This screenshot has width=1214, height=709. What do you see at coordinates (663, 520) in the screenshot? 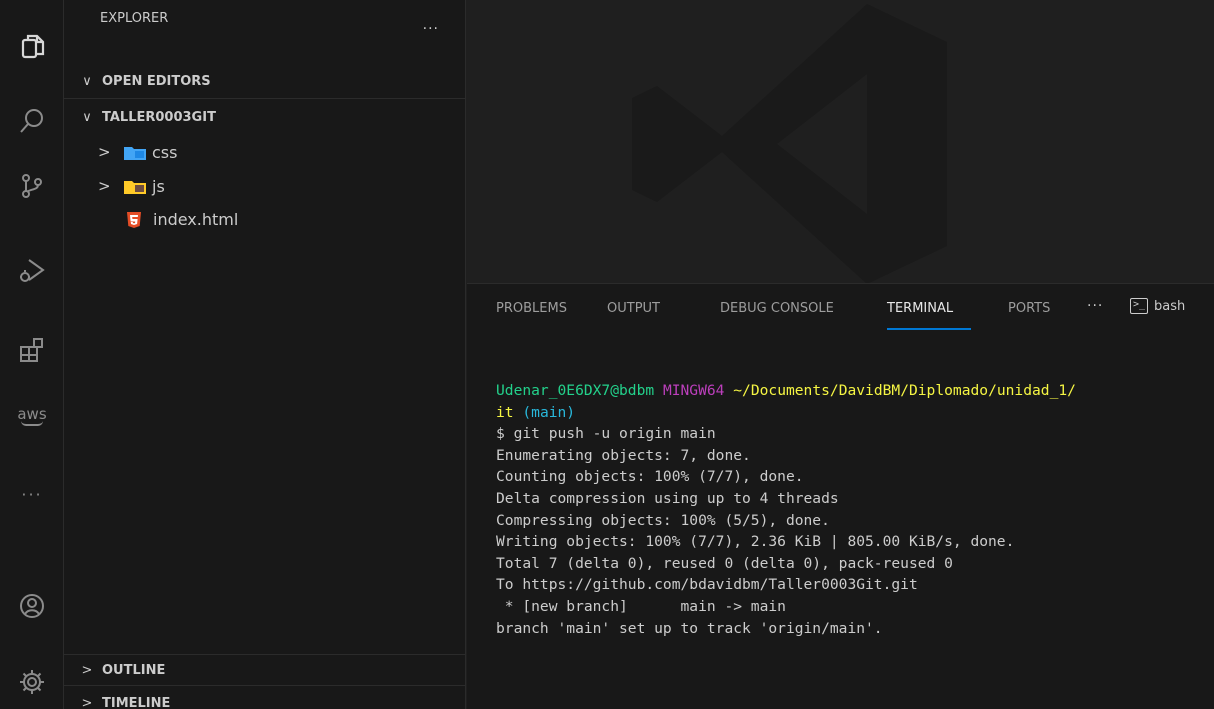
I see `terminal-line: Compressing objects: 100% (5/5), done.` at bounding box center [663, 520].